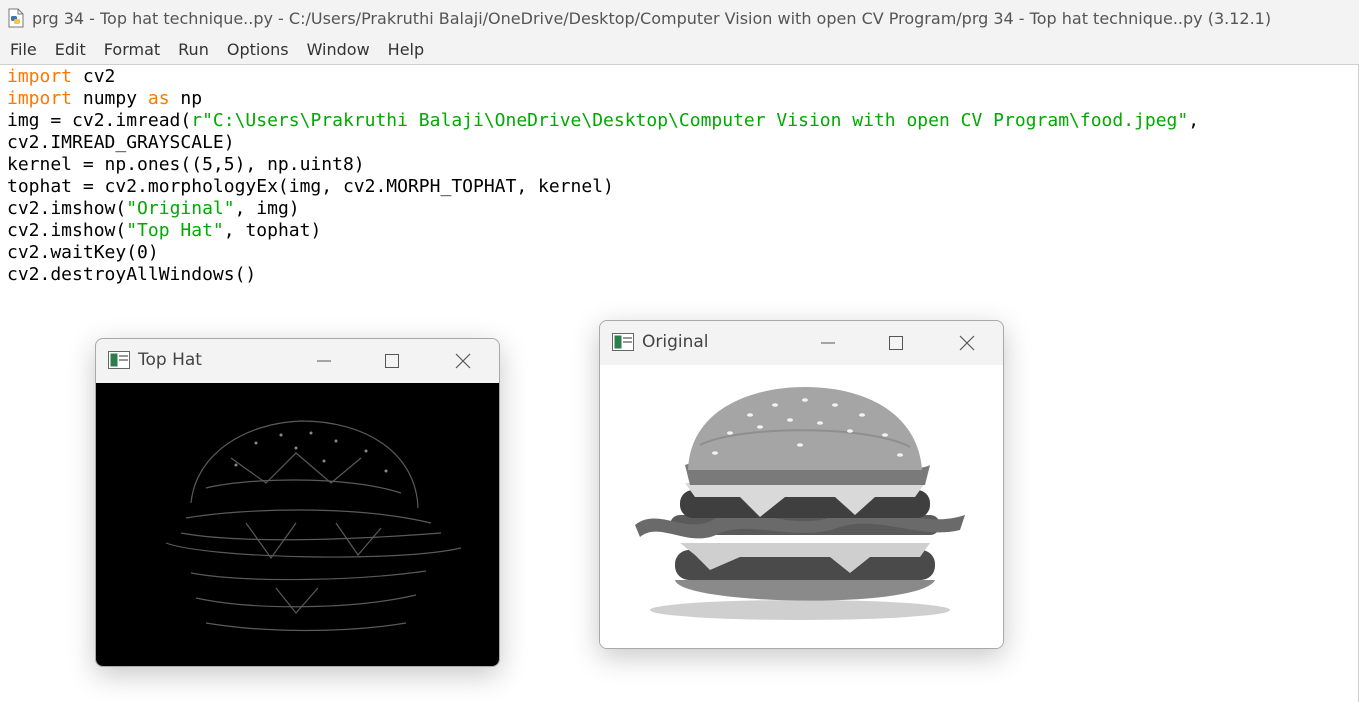 The image size is (1359, 702). Describe the element at coordinates (121, 142) in the screenshot. I see `code-token: cv2.IMREAD_GRAYSCALE)` at that location.